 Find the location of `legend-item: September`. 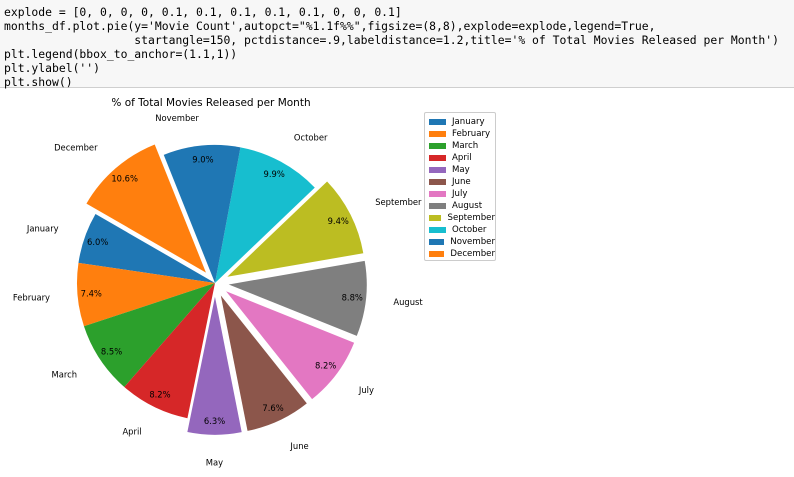

legend-item: September is located at coordinates (462, 218).